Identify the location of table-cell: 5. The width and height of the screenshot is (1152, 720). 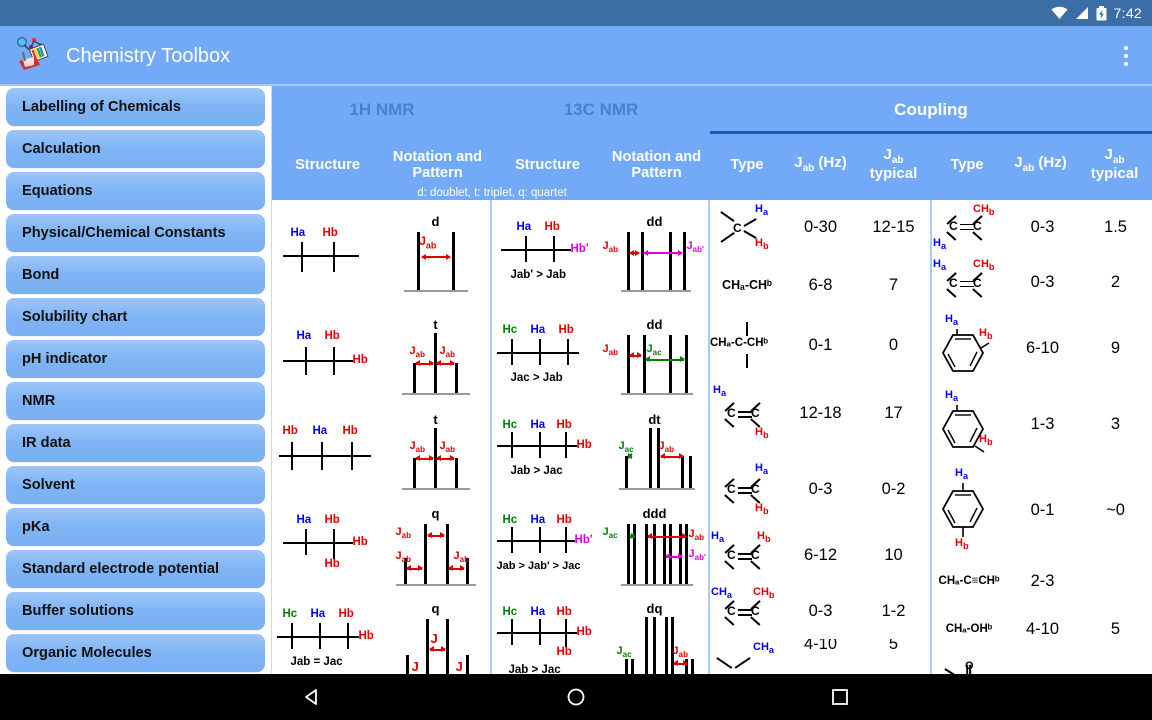
(1115, 628).